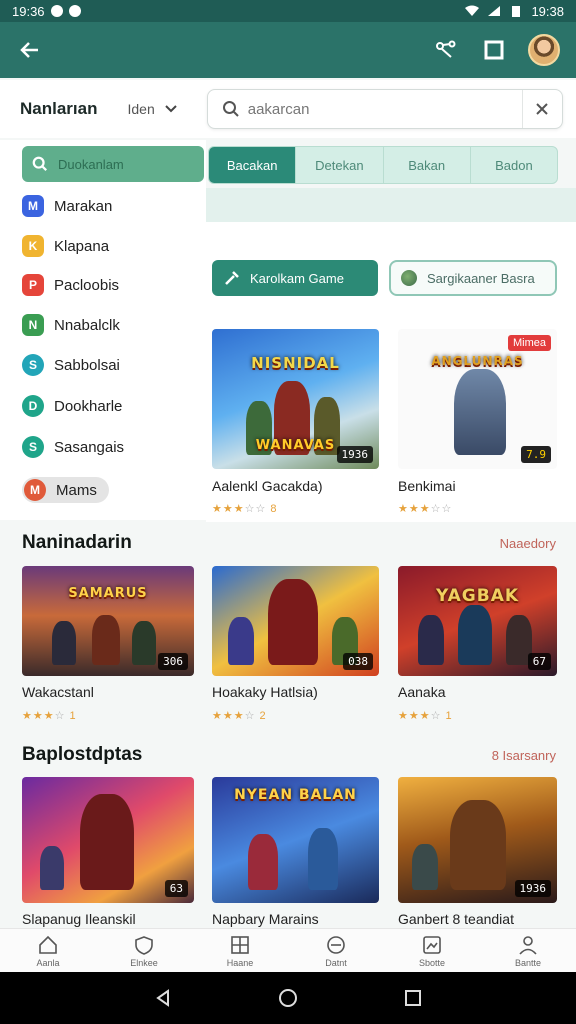 The width and height of the screenshot is (576, 1024). What do you see at coordinates (263, 716) in the screenshot?
I see `rating-count: 2` at bounding box center [263, 716].